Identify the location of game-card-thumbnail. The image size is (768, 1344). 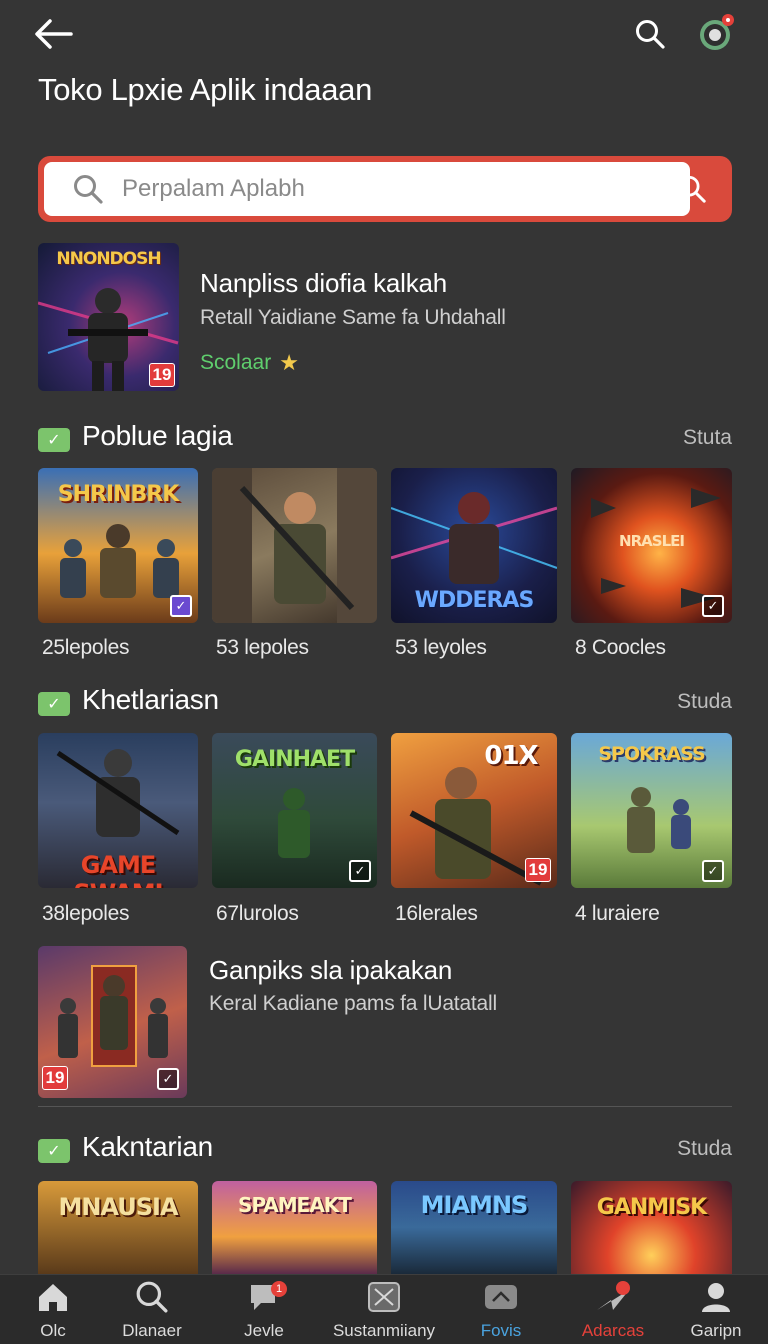
(294, 545).